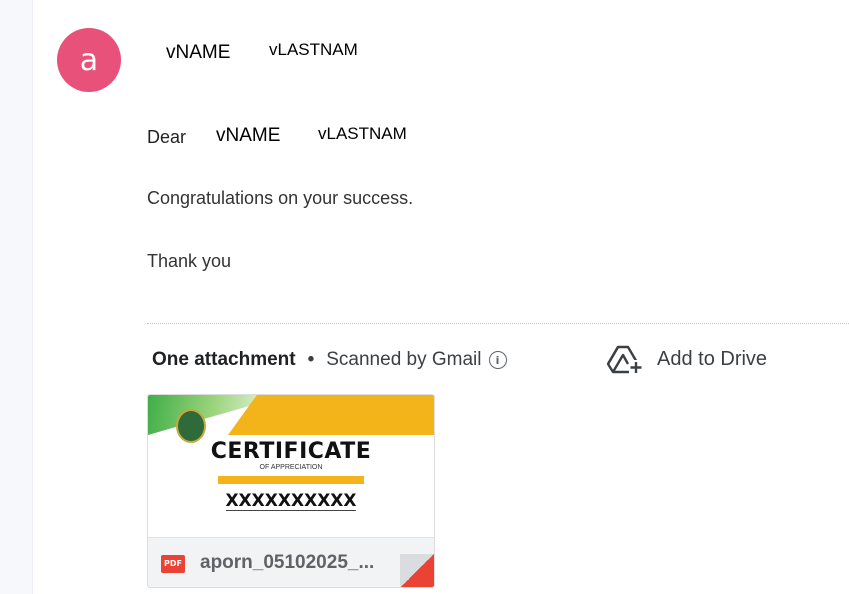 The height and width of the screenshot is (594, 849). Describe the element at coordinates (224, 359) in the screenshot. I see `attachment-count: One attachment` at that location.